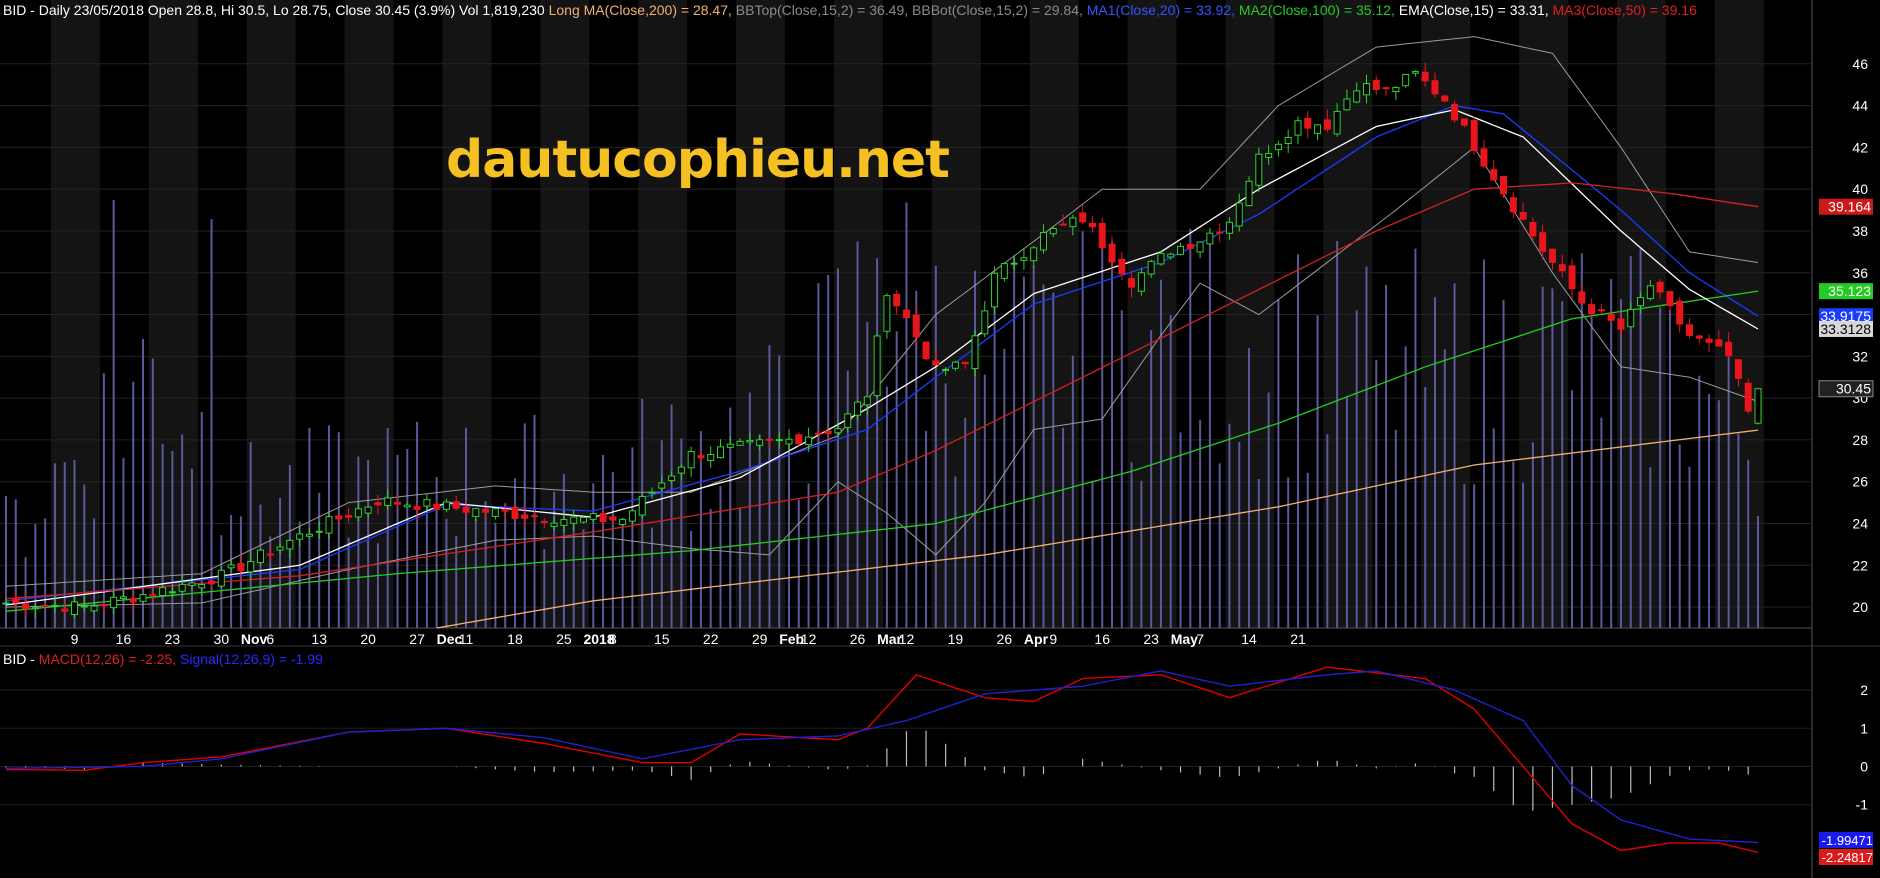  What do you see at coordinates (1860, 64) in the screenshot?
I see `price-y-tick: 46` at bounding box center [1860, 64].